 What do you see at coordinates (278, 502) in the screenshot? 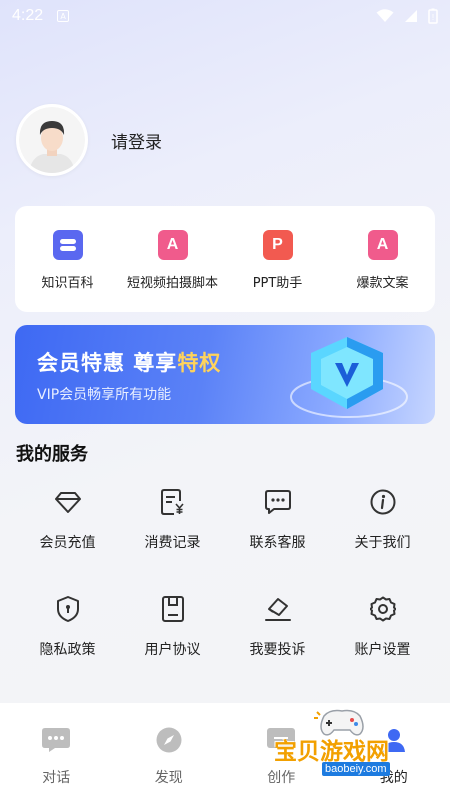
I see `chat-dots-icon` at bounding box center [278, 502].